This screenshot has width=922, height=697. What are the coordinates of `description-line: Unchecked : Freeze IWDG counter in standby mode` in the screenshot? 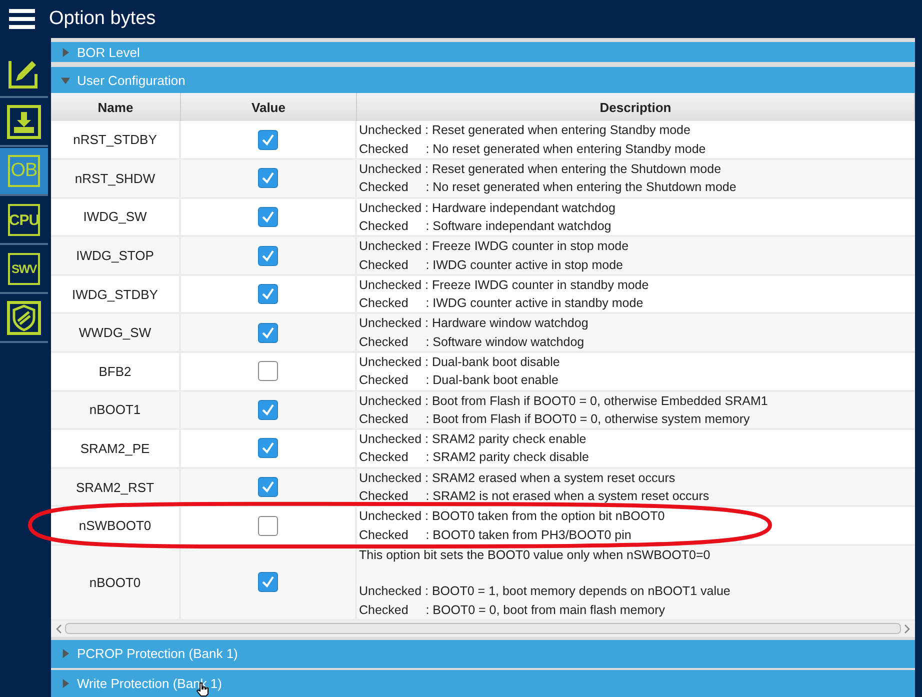 It's located at (504, 285).